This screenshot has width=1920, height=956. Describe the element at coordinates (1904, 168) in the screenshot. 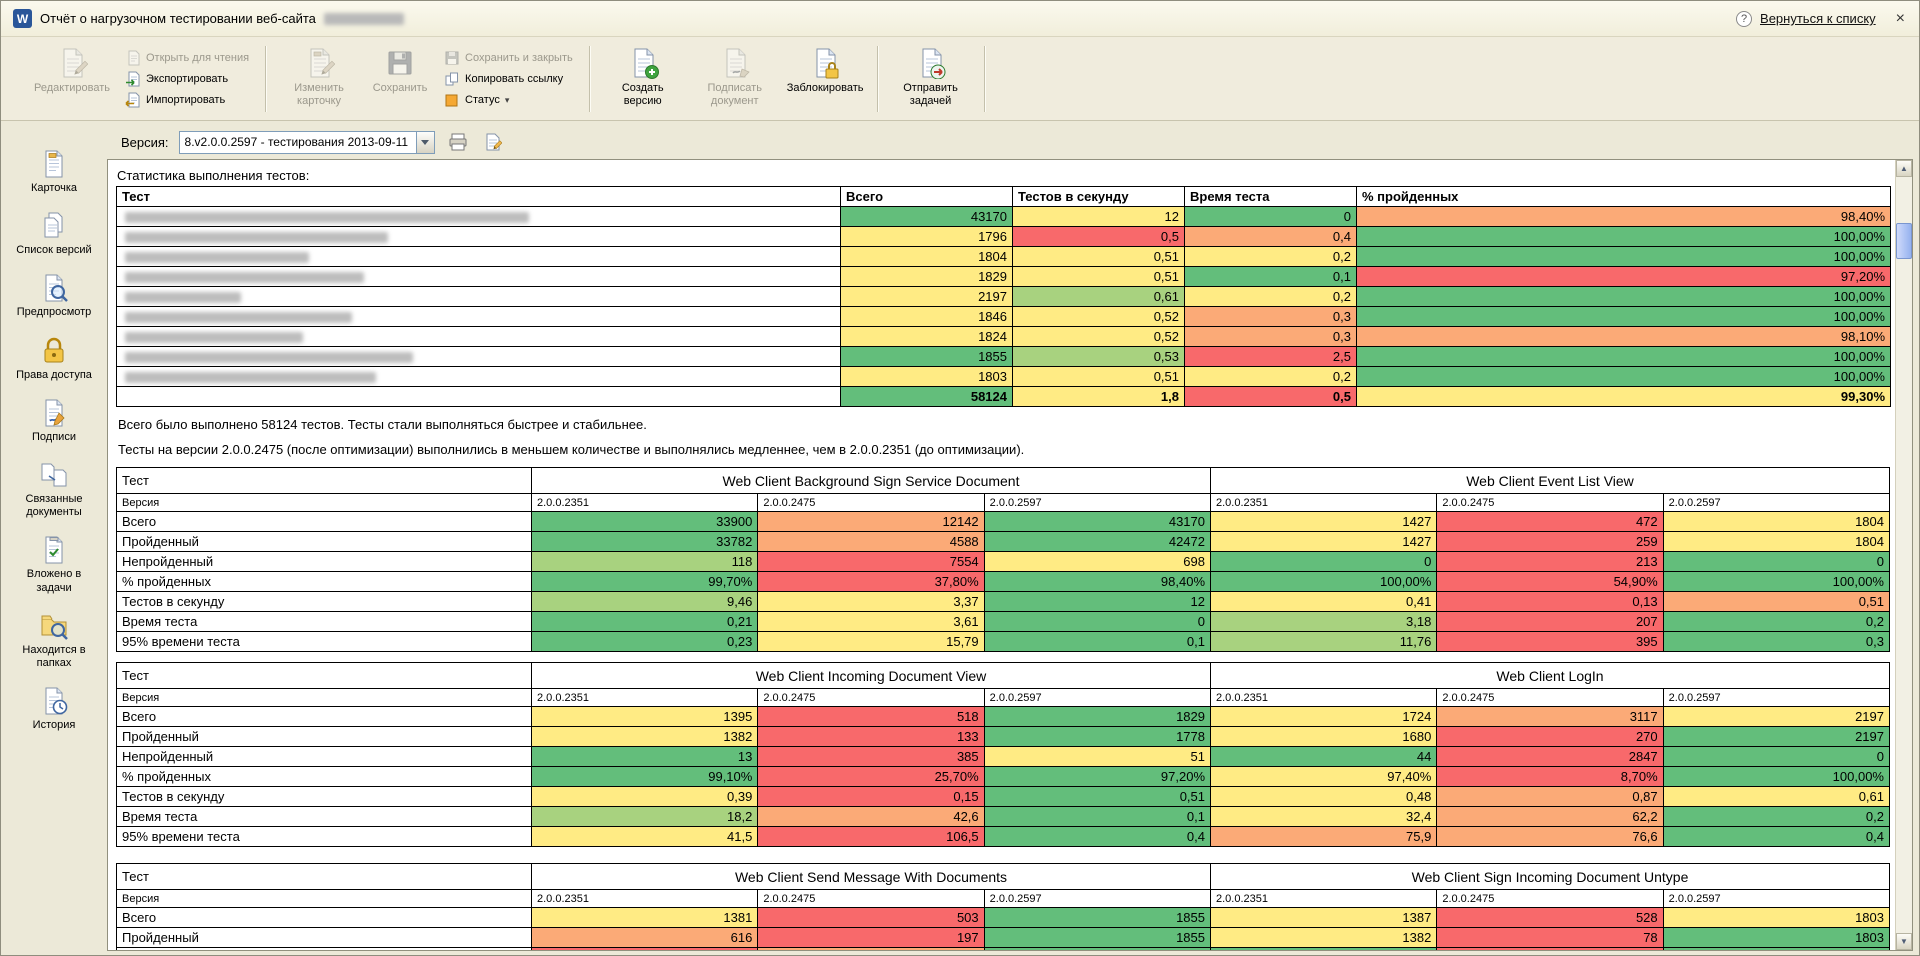

I see `scroll-up-button: ▲` at that location.